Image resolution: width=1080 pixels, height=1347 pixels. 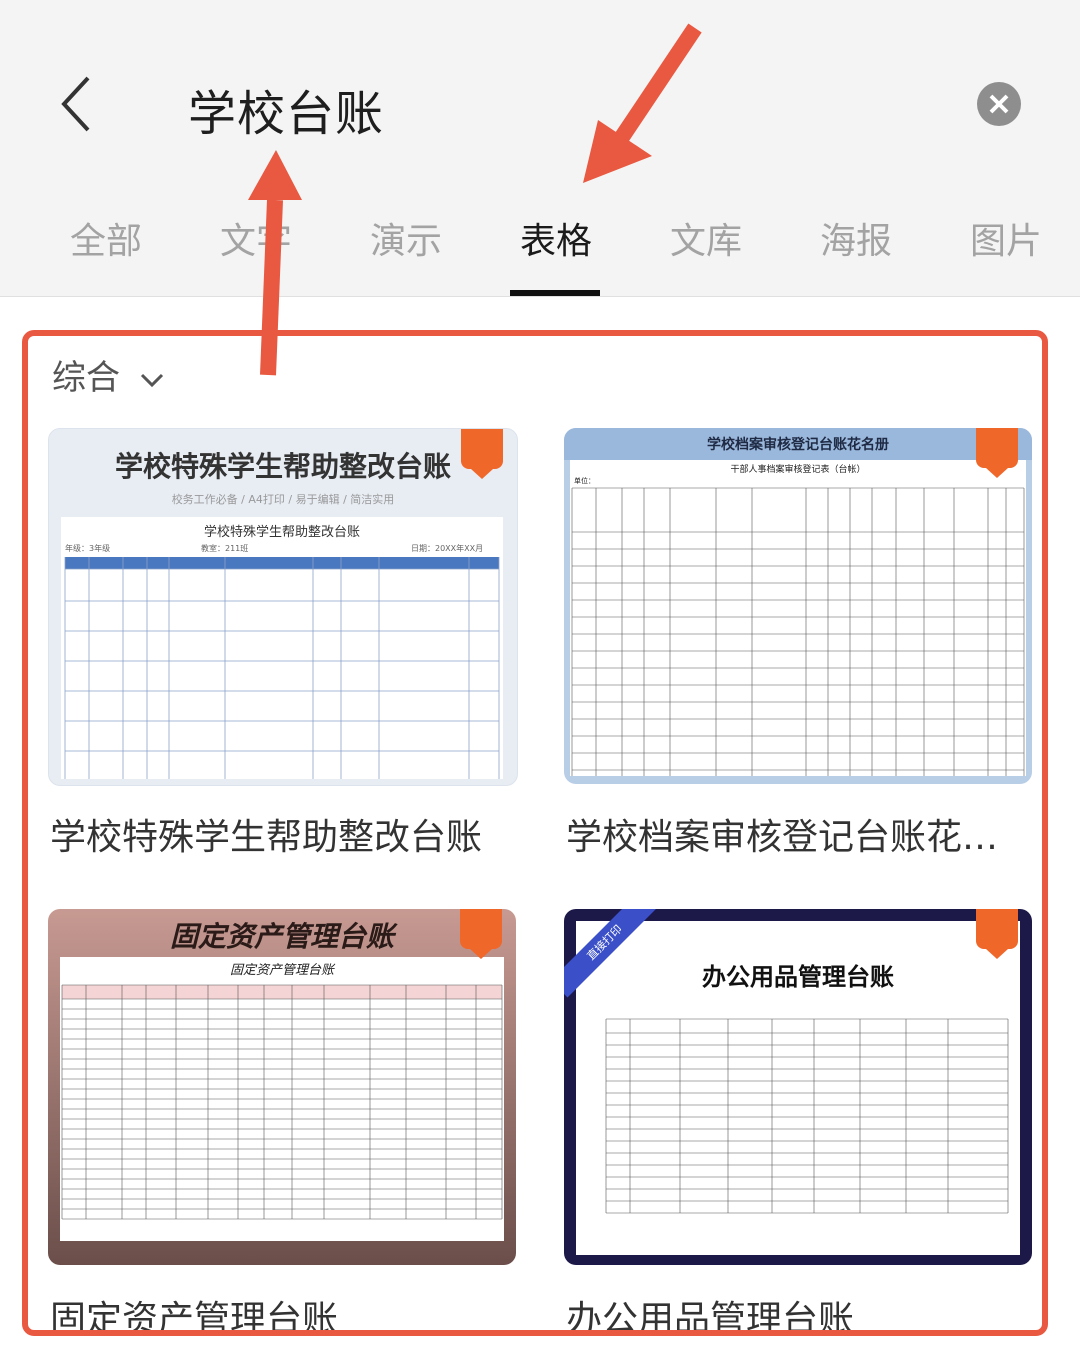 What do you see at coordinates (286, 109) in the screenshot?
I see `search-query: 学校台账` at bounding box center [286, 109].